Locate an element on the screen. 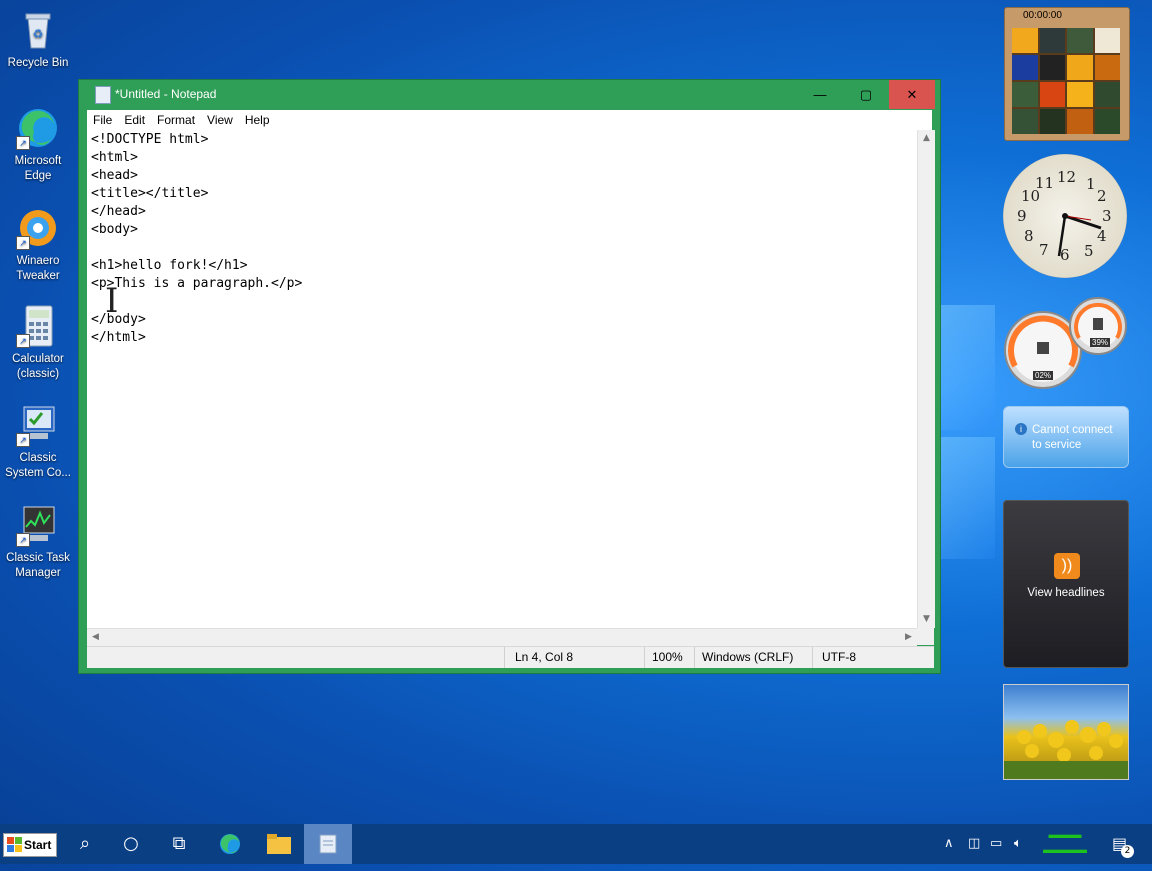  picture-puzzle-gadget: 00:00:00 is located at coordinates (1067, 74).